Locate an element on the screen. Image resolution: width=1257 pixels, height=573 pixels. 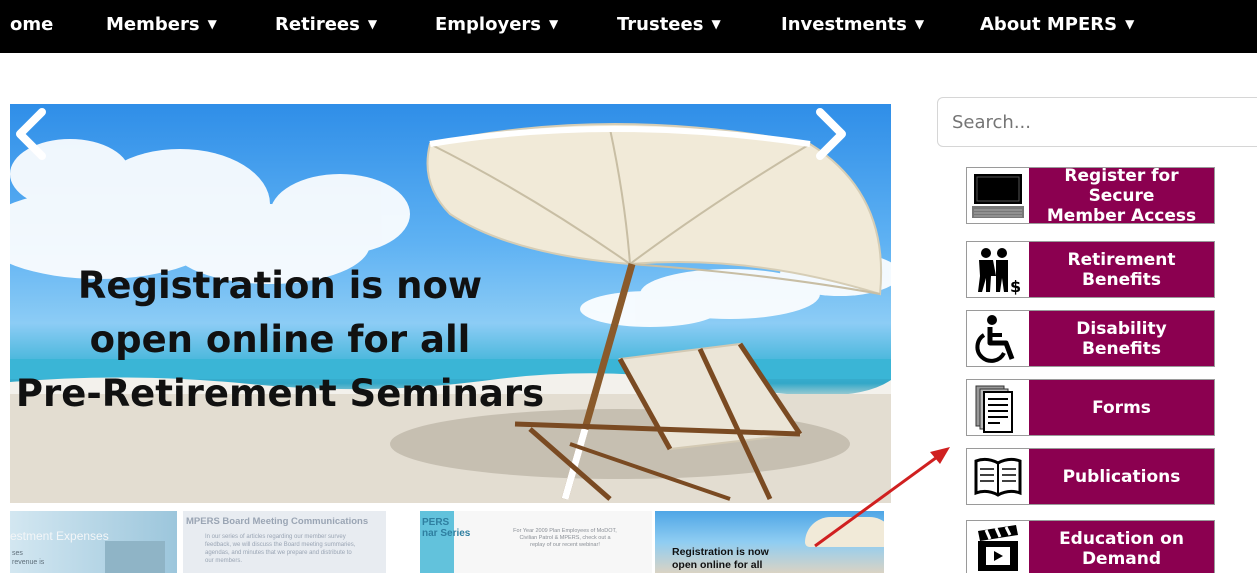
thumbnail-title: MPERS Board Meeting Communications is located at coordinates (277, 521).